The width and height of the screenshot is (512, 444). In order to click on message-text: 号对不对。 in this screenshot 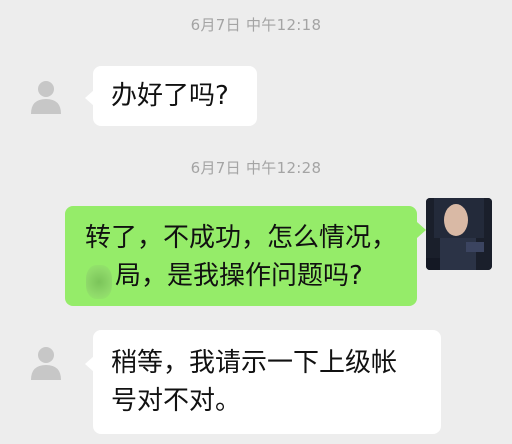, I will do `click(176, 401)`.